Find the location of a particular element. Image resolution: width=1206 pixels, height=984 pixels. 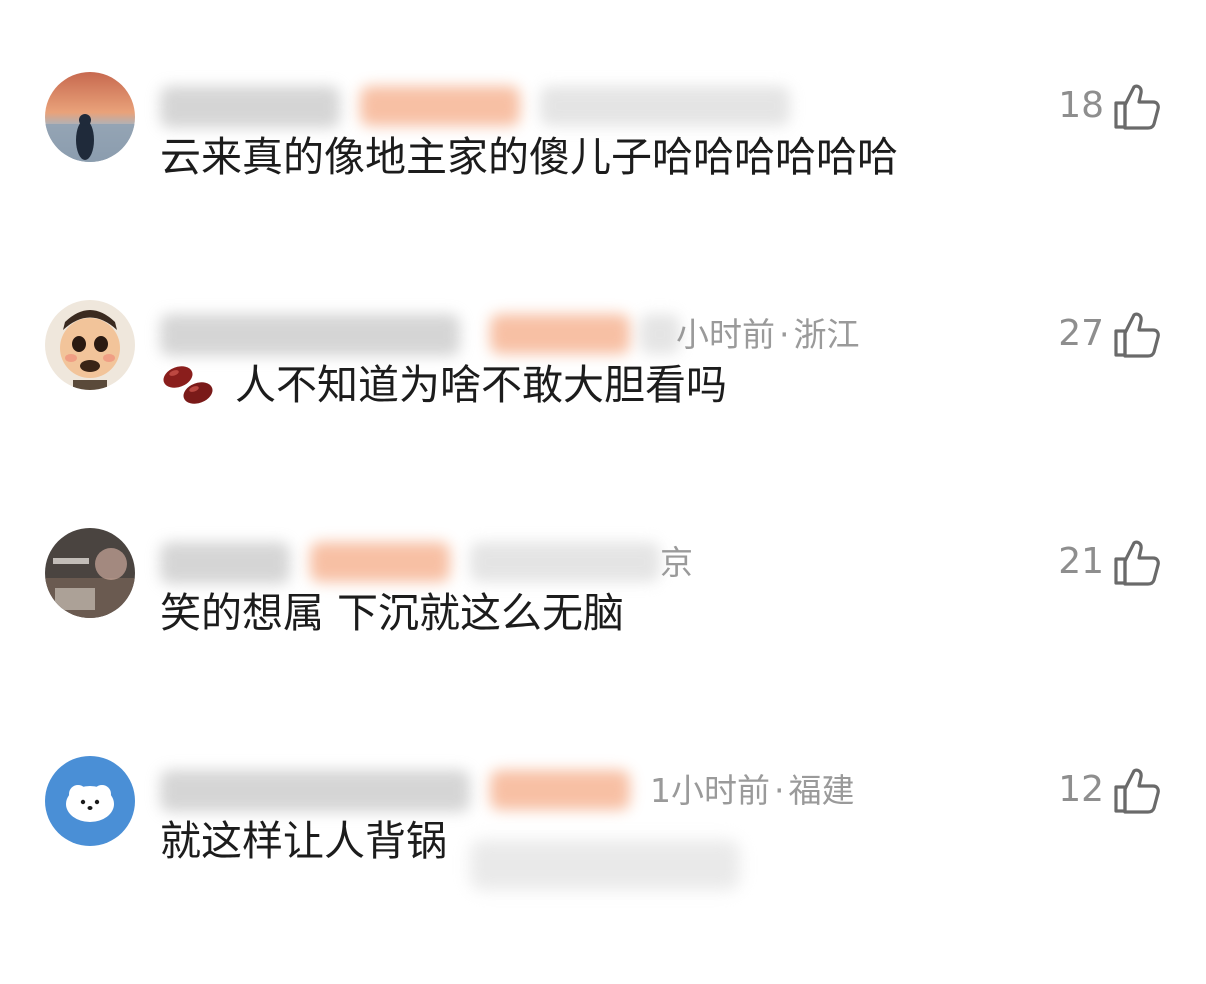

comment-text-content: 人不知道为啥不敢大胆看吗 is located at coordinates (481, 385).